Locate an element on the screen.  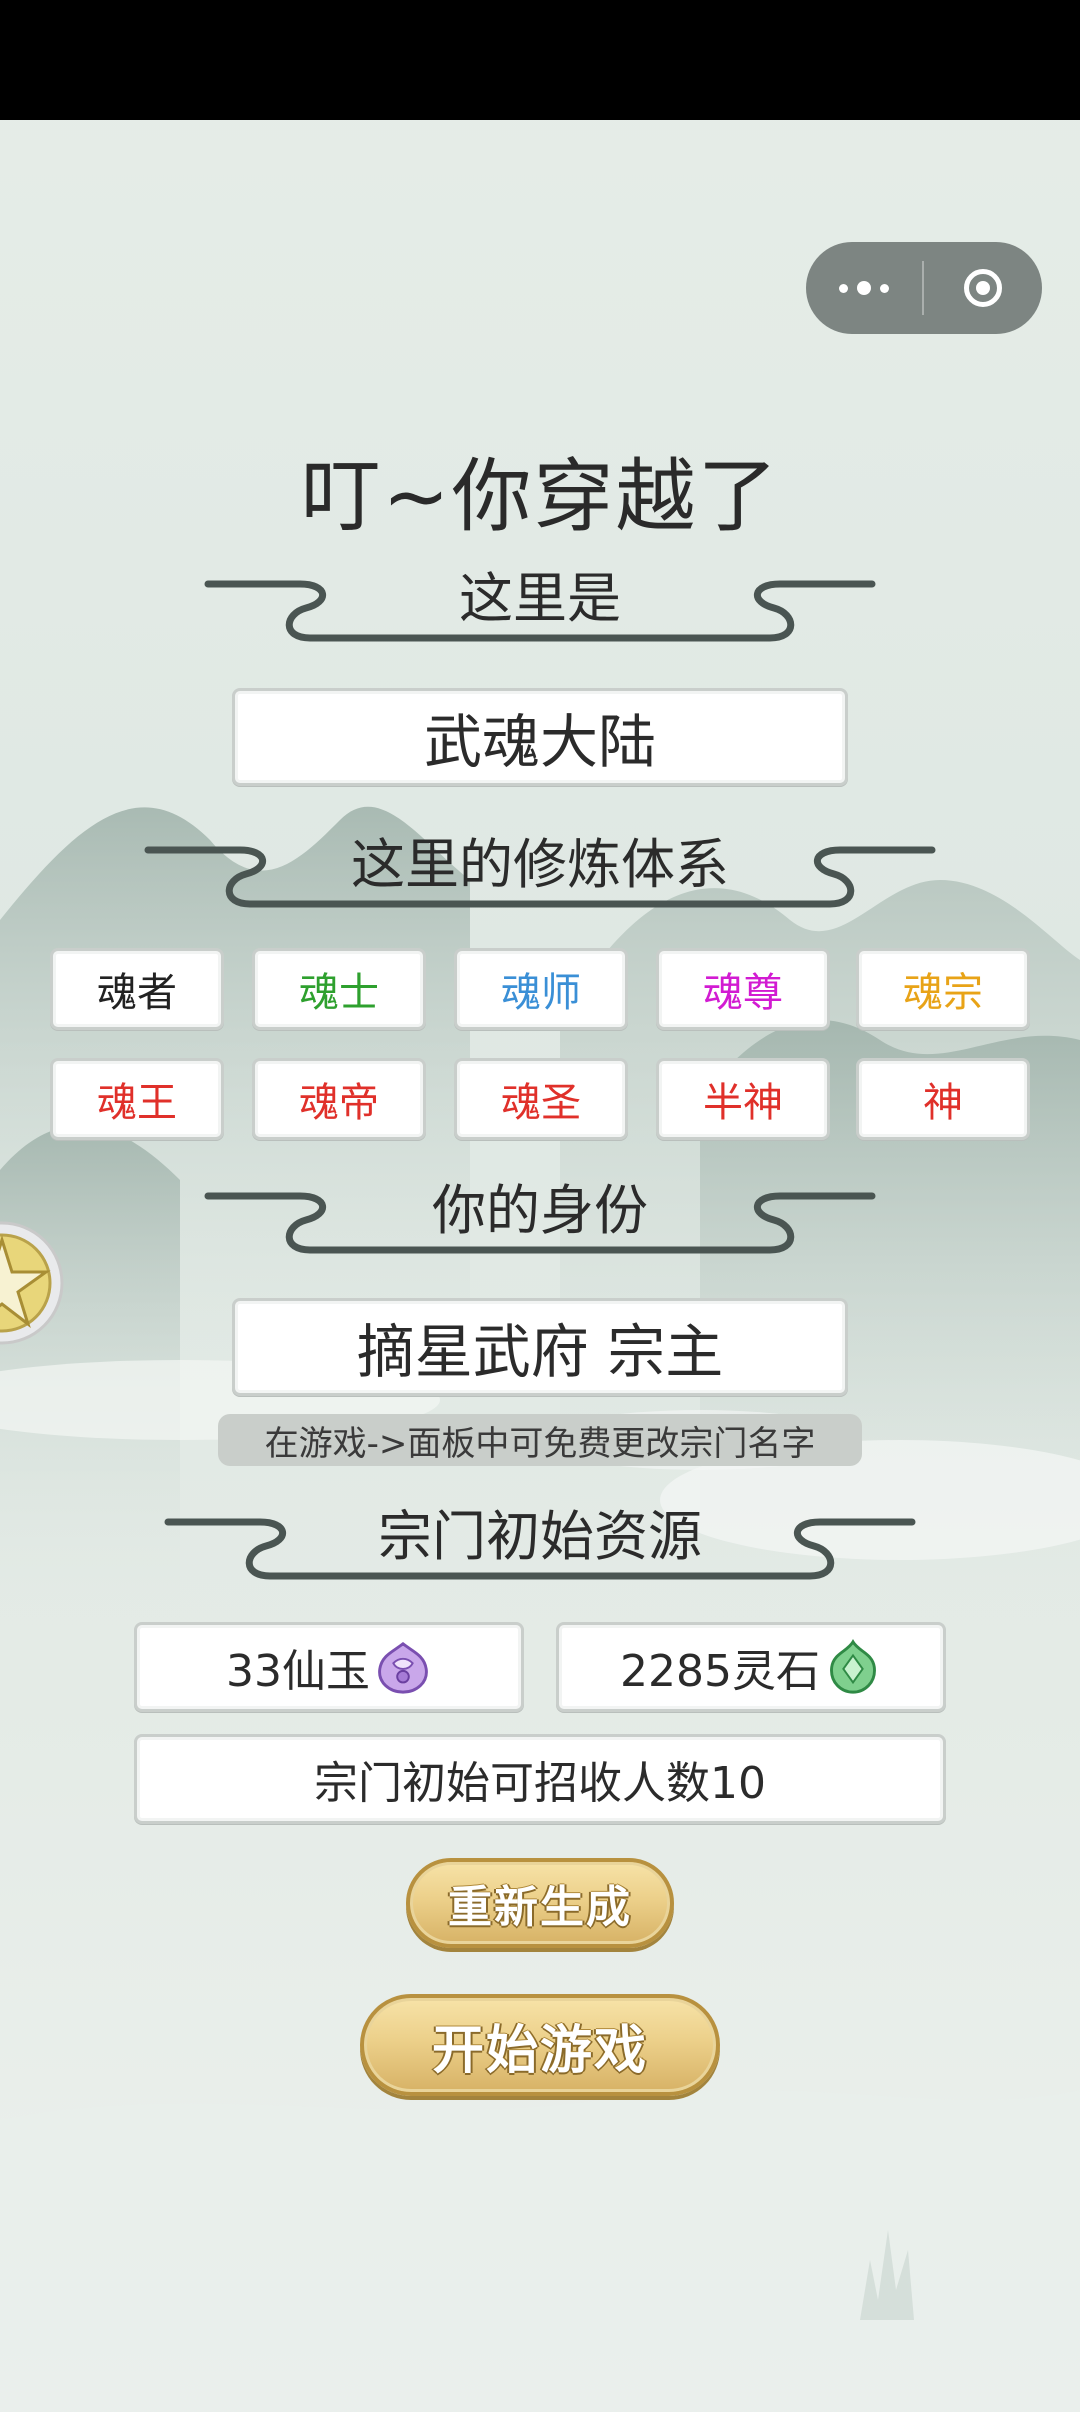
realm-label: 神 is located at coordinates (943, 1103).